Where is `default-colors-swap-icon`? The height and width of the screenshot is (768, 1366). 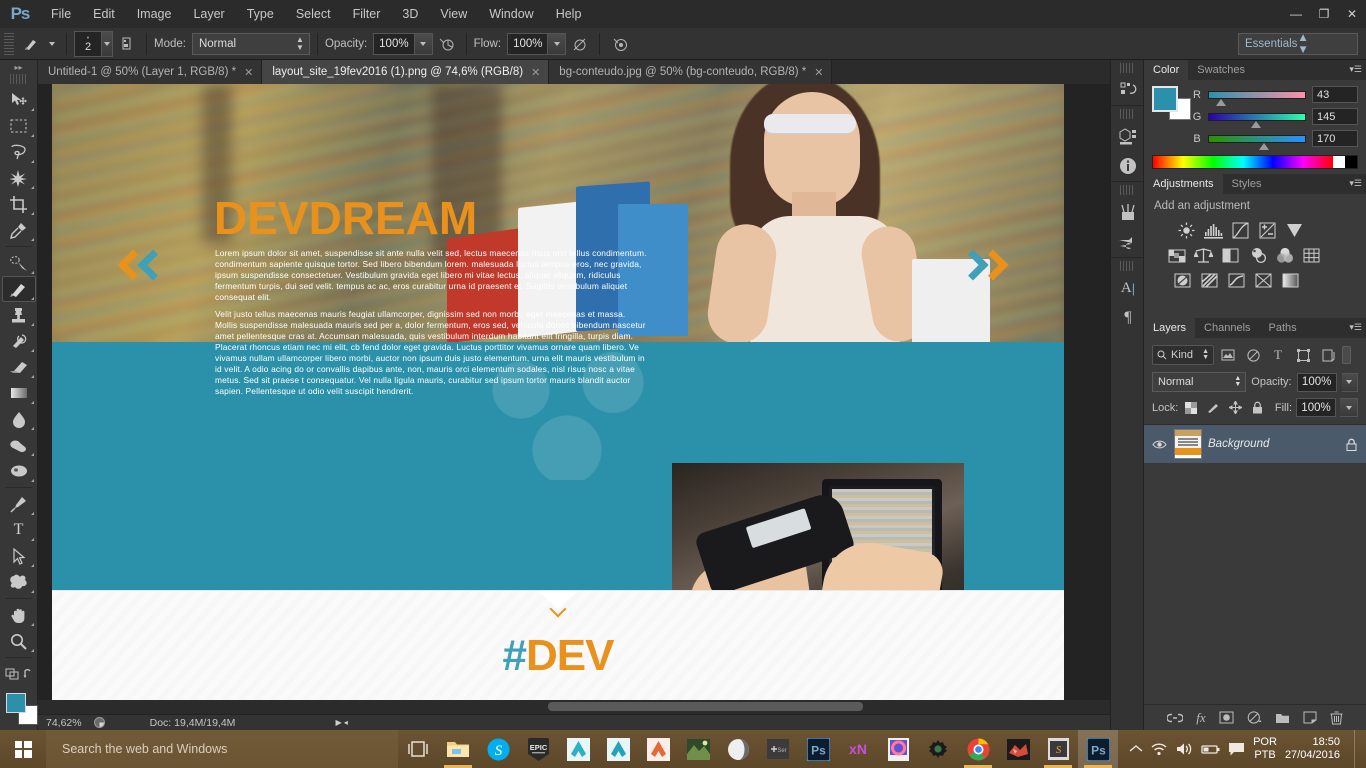
default-colors-swap-icon is located at coordinates (19, 674).